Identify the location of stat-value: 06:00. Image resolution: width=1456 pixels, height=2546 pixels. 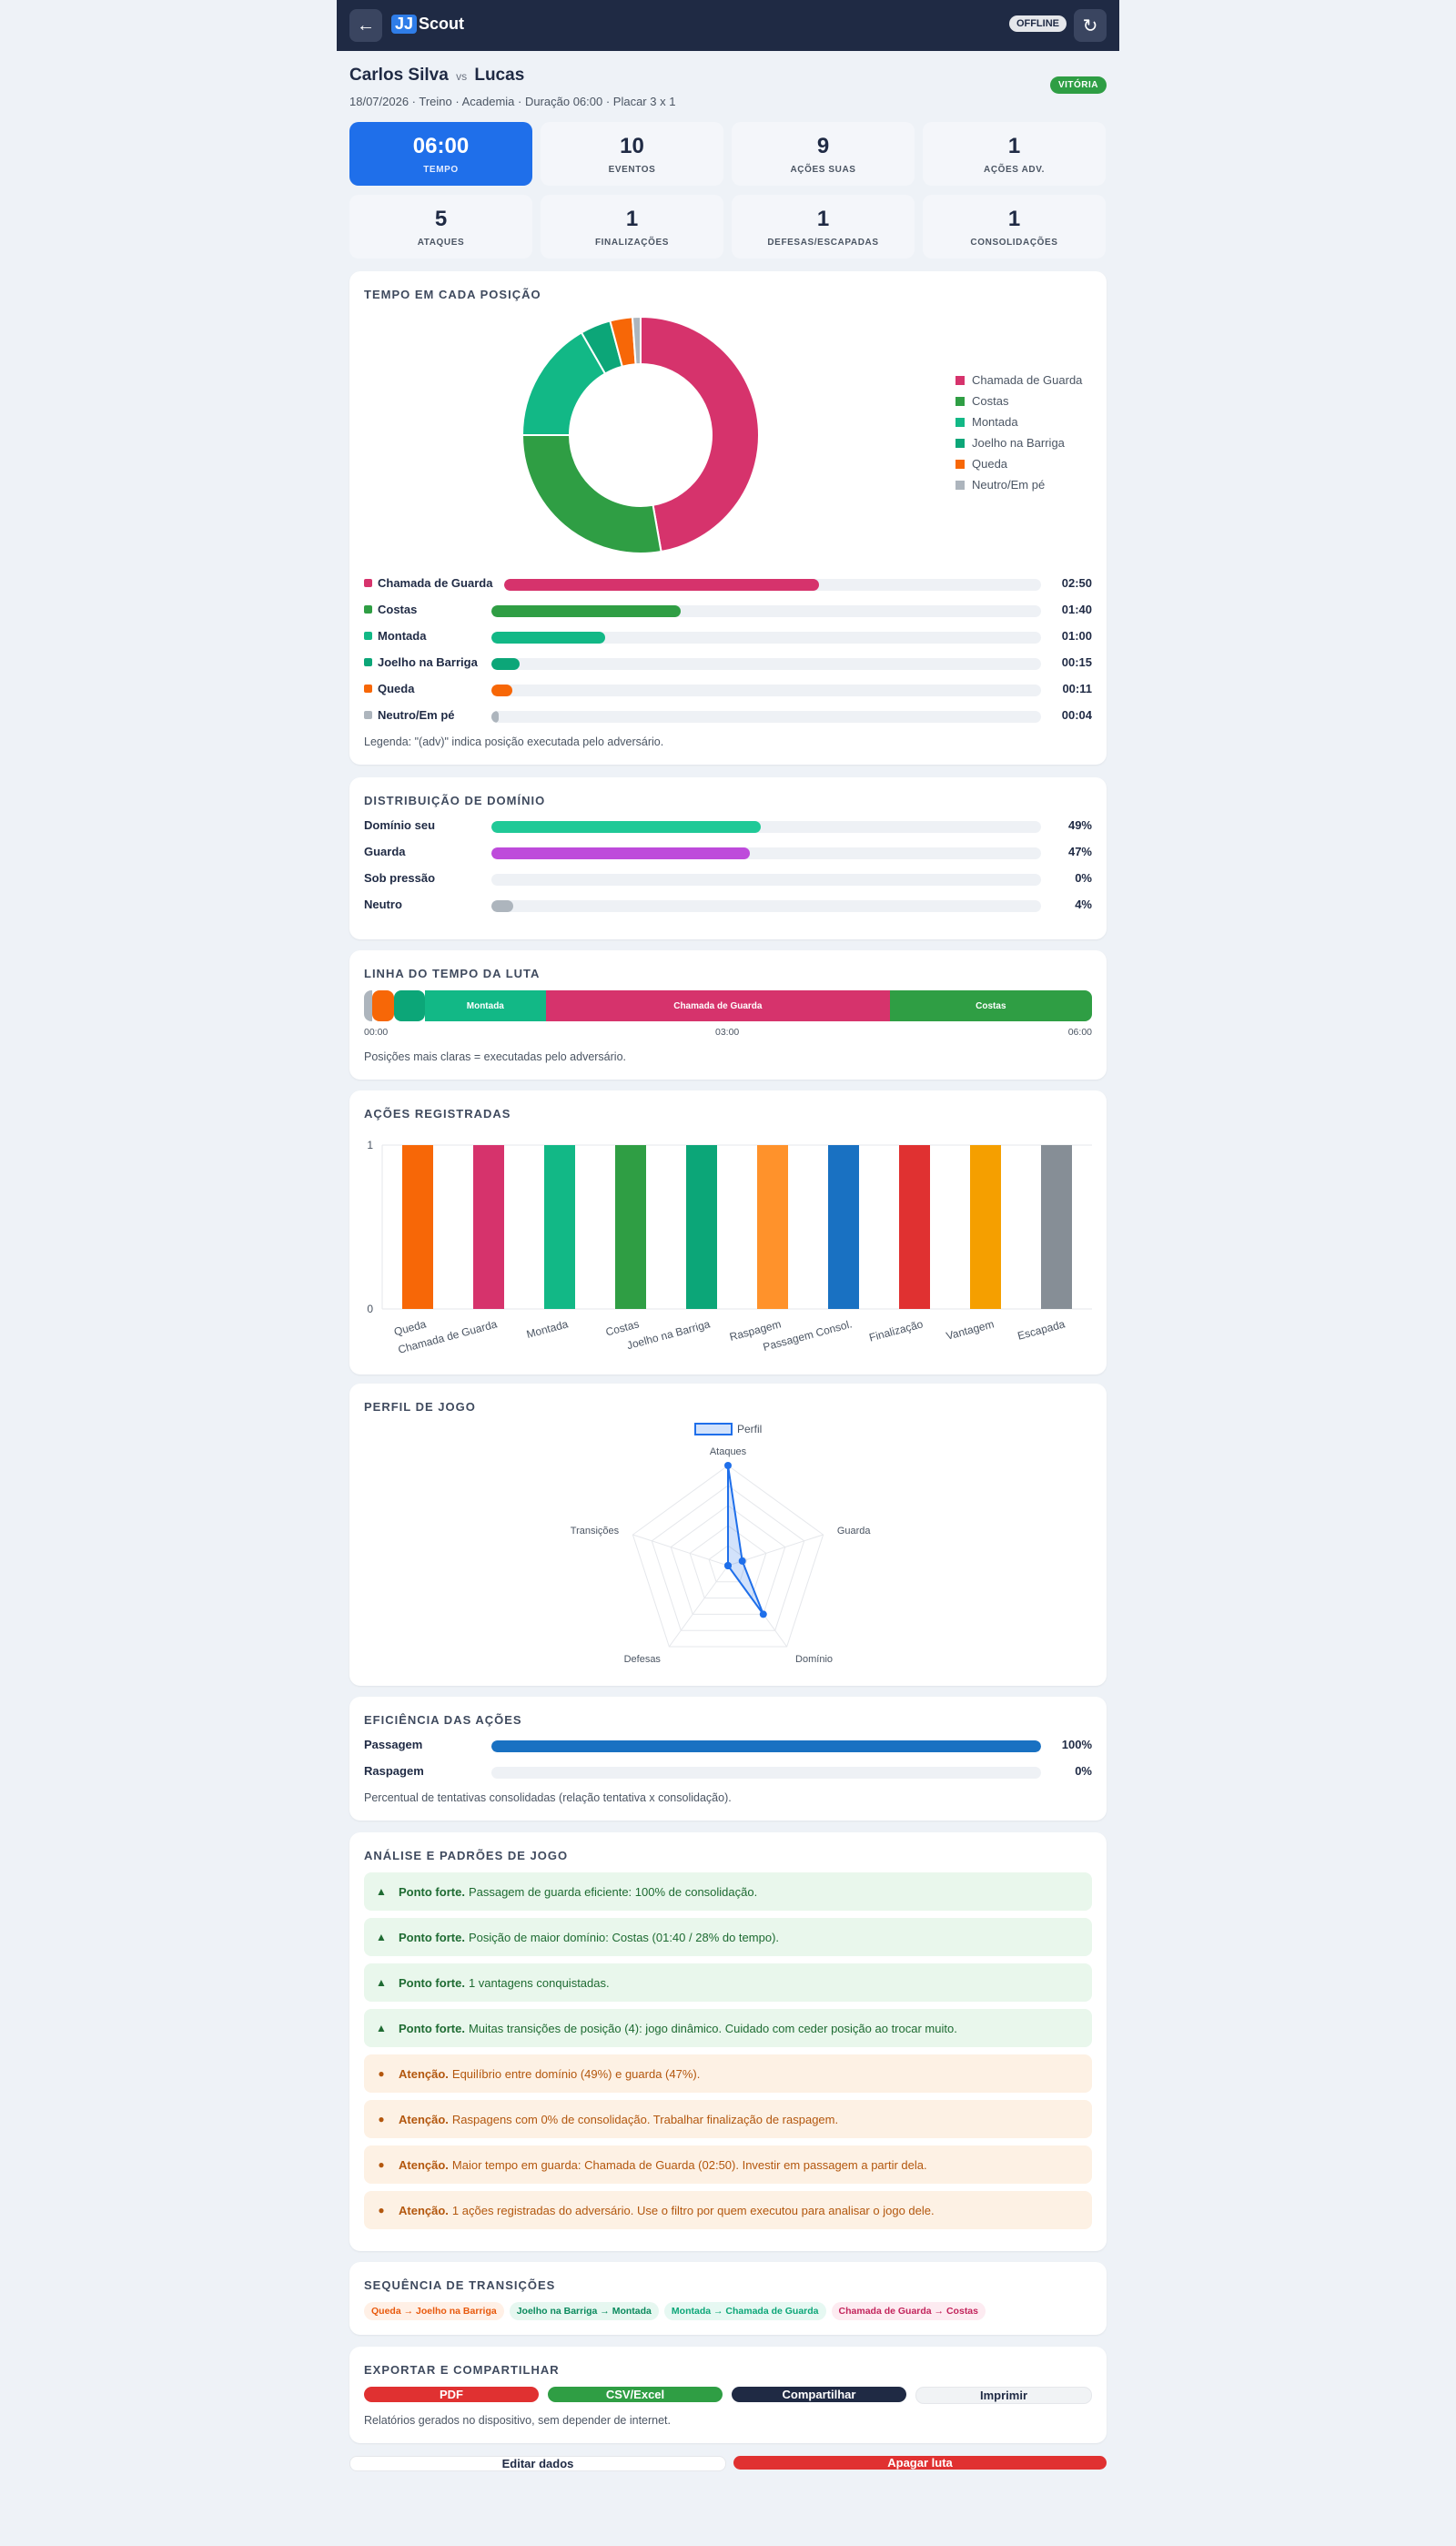
(441, 145).